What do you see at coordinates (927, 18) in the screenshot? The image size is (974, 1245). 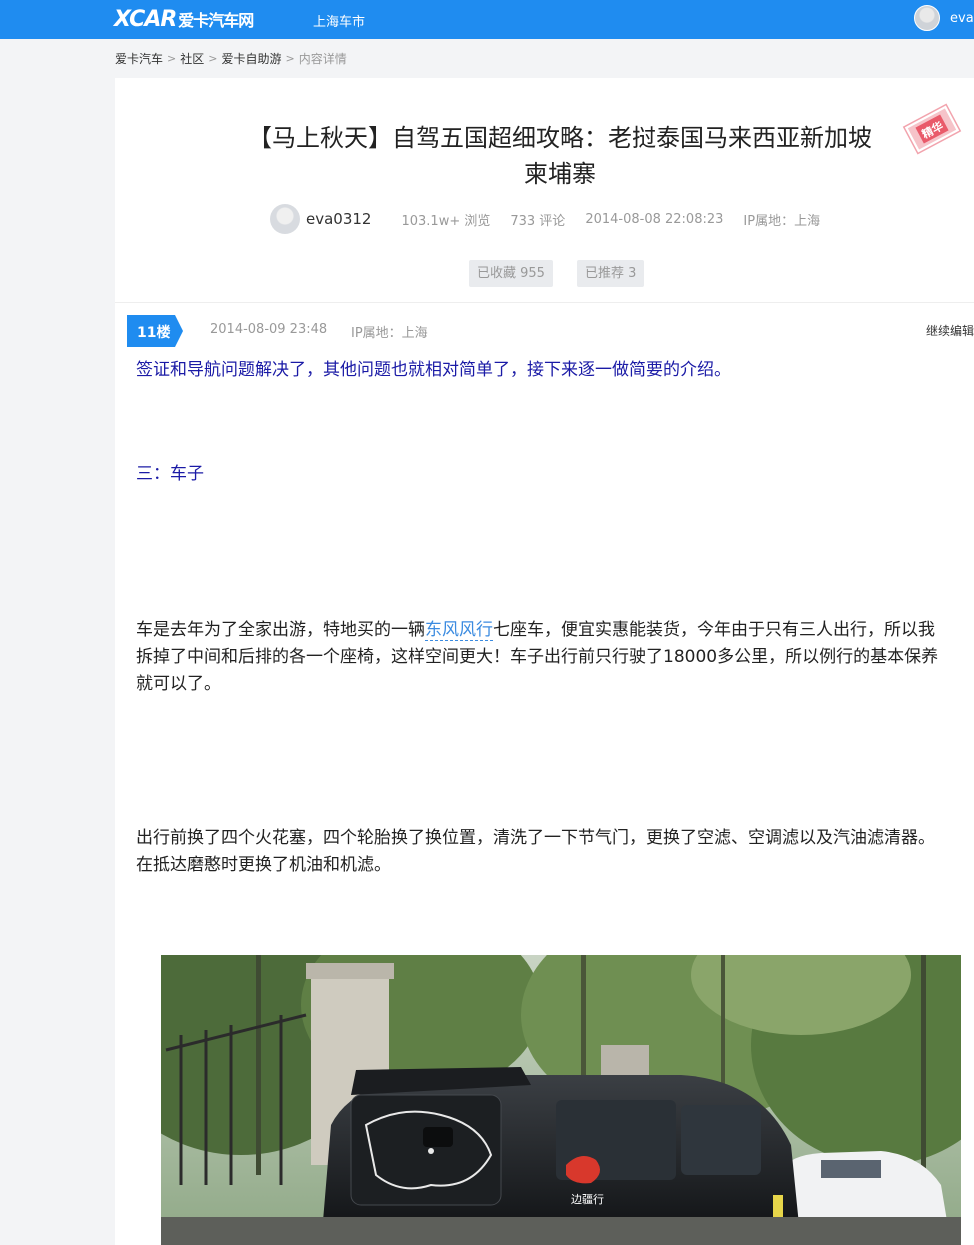 I see `user-avatar` at bounding box center [927, 18].